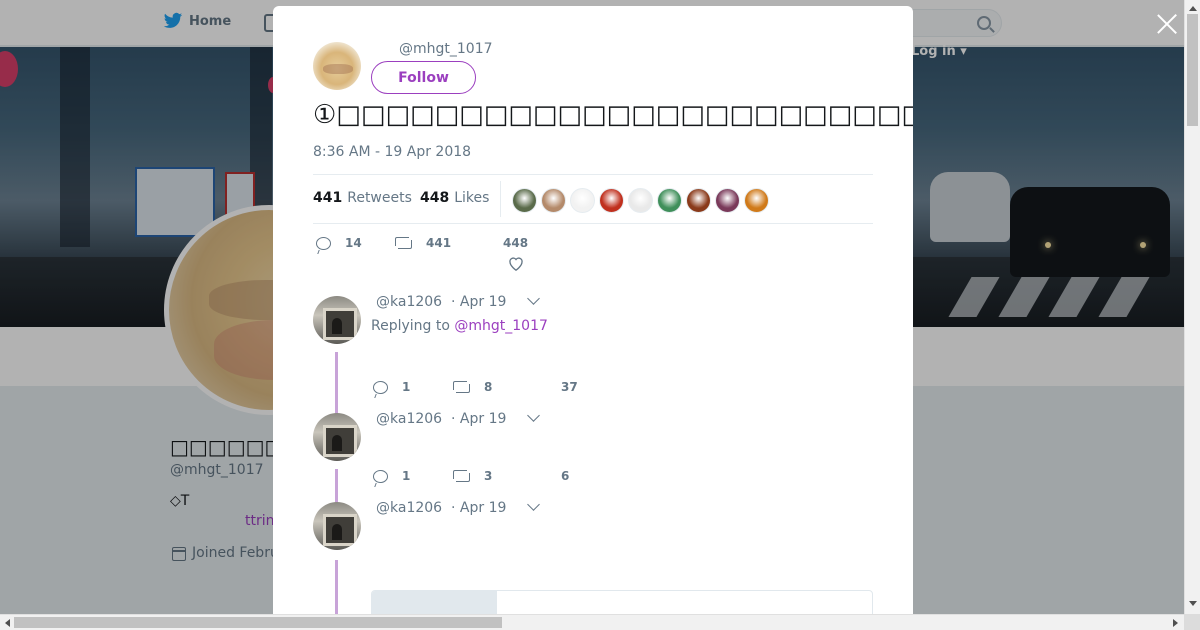 The image size is (1200, 630). Describe the element at coordinates (515, 264) in the screenshot. I see `heart-icon` at that location.